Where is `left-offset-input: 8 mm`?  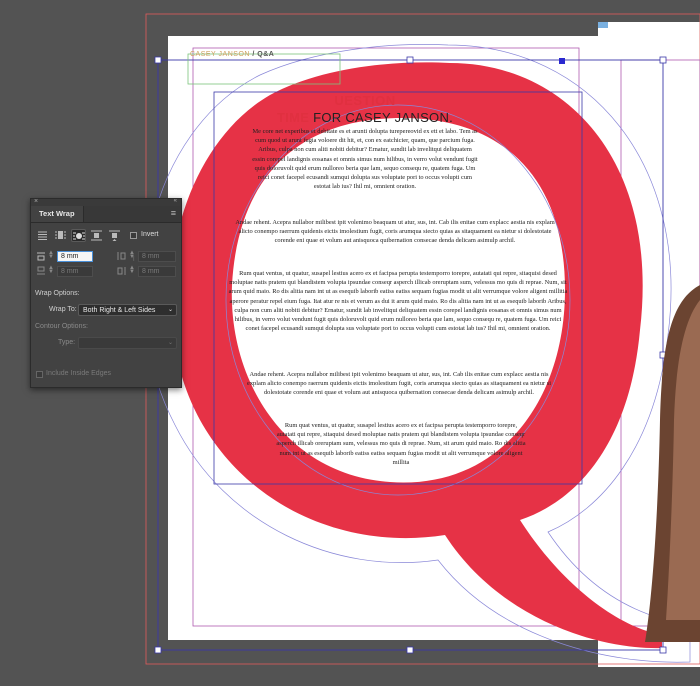
left-offset-input: 8 mm is located at coordinates (157, 256).